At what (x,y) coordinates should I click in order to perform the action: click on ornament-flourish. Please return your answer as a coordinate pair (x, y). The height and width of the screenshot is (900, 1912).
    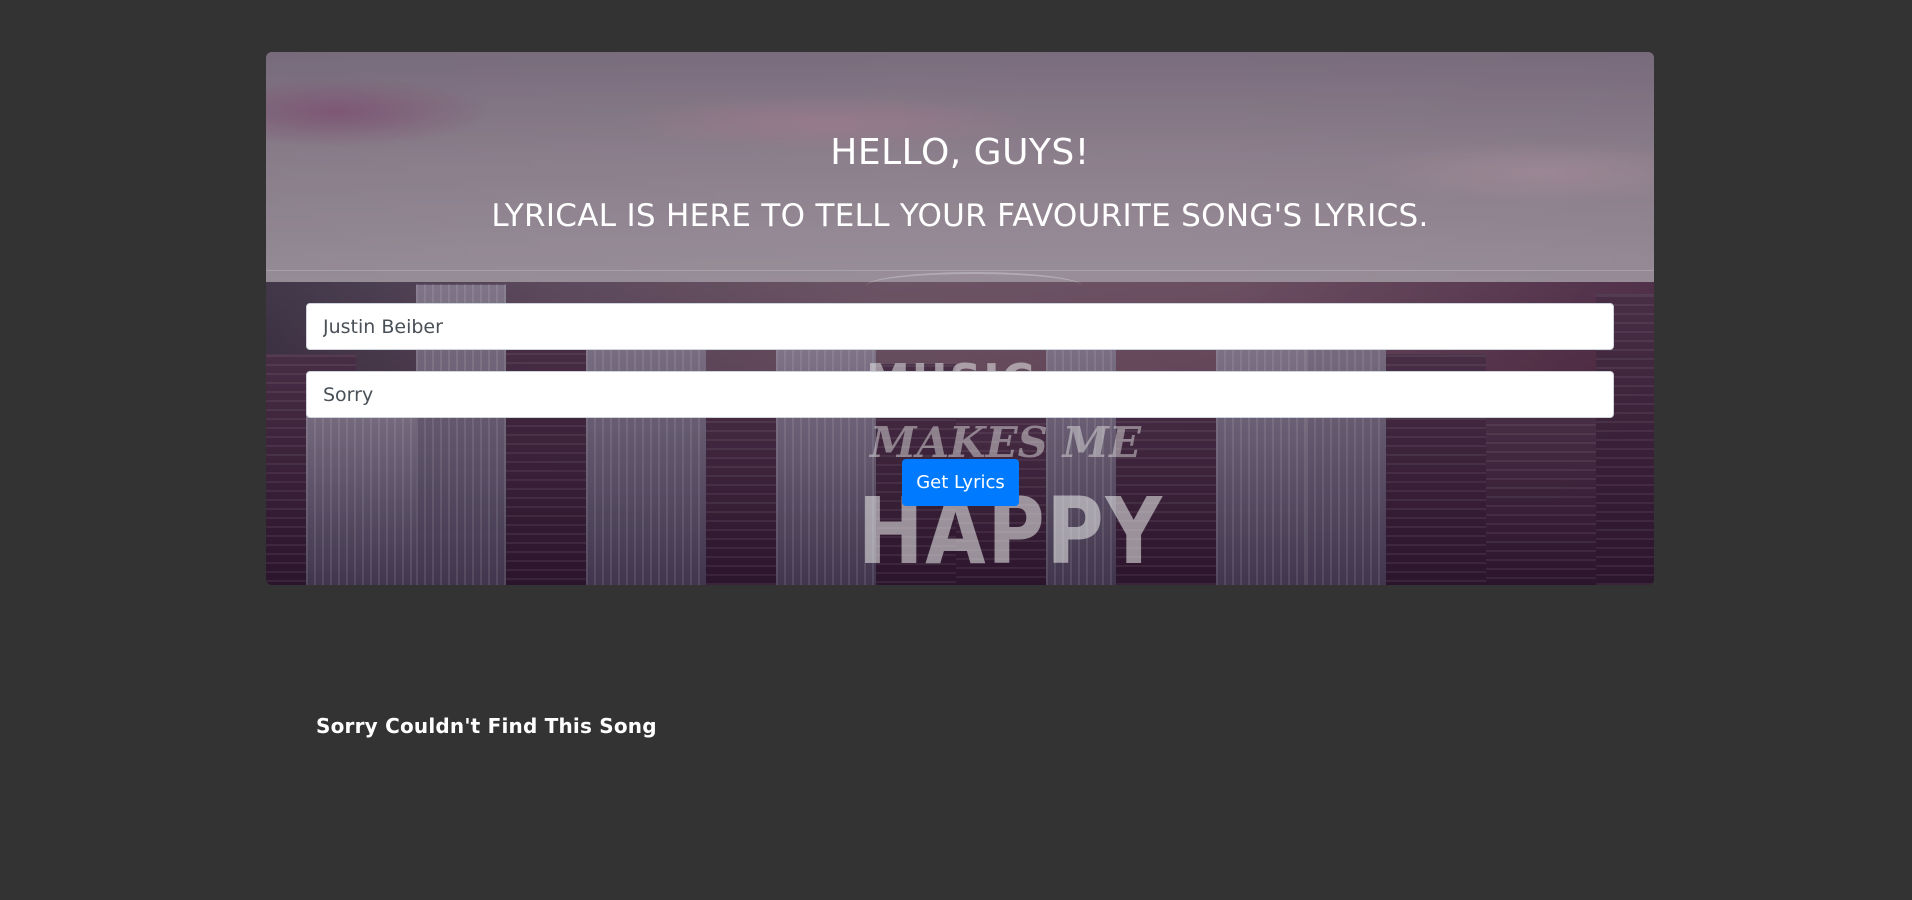
    Looking at the image, I should click on (974, 286).